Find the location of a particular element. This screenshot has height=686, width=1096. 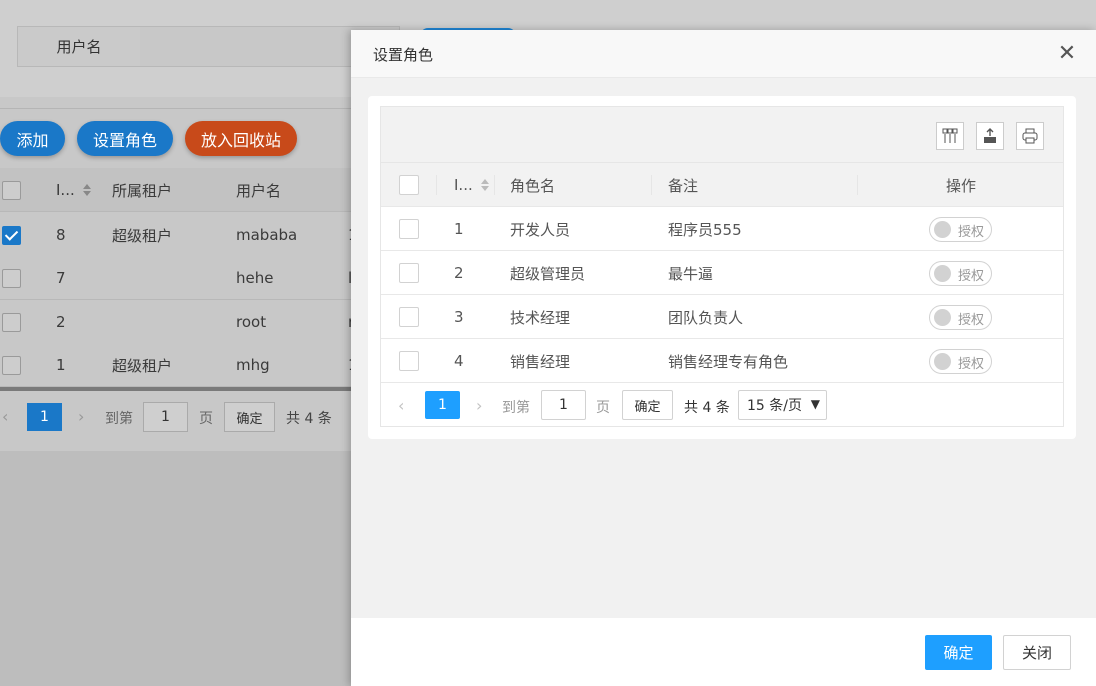

cell-role-name: 开发人员 is located at coordinates (540, 229).